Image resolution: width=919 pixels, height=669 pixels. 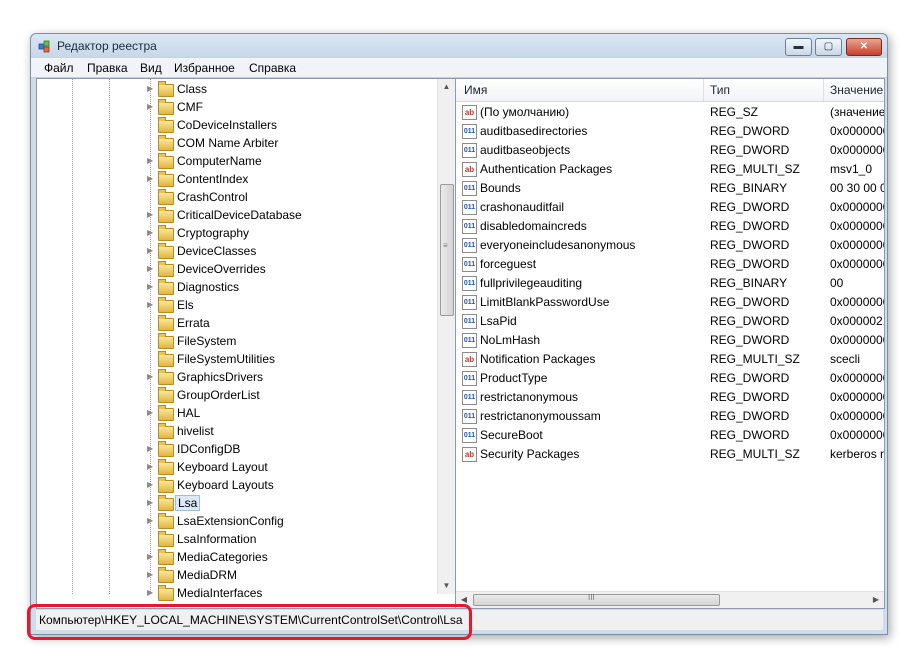 What do you see at coordinates (446, 336) in the screenshot?
I see `tree-vertical-scrollbar: ▲ ≡ ▼` at bounding box center [446, 336].